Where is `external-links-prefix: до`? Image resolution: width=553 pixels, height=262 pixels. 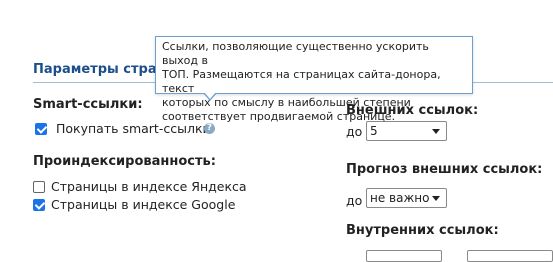 external-links-prefix: до is located at coordinates (354, 131).